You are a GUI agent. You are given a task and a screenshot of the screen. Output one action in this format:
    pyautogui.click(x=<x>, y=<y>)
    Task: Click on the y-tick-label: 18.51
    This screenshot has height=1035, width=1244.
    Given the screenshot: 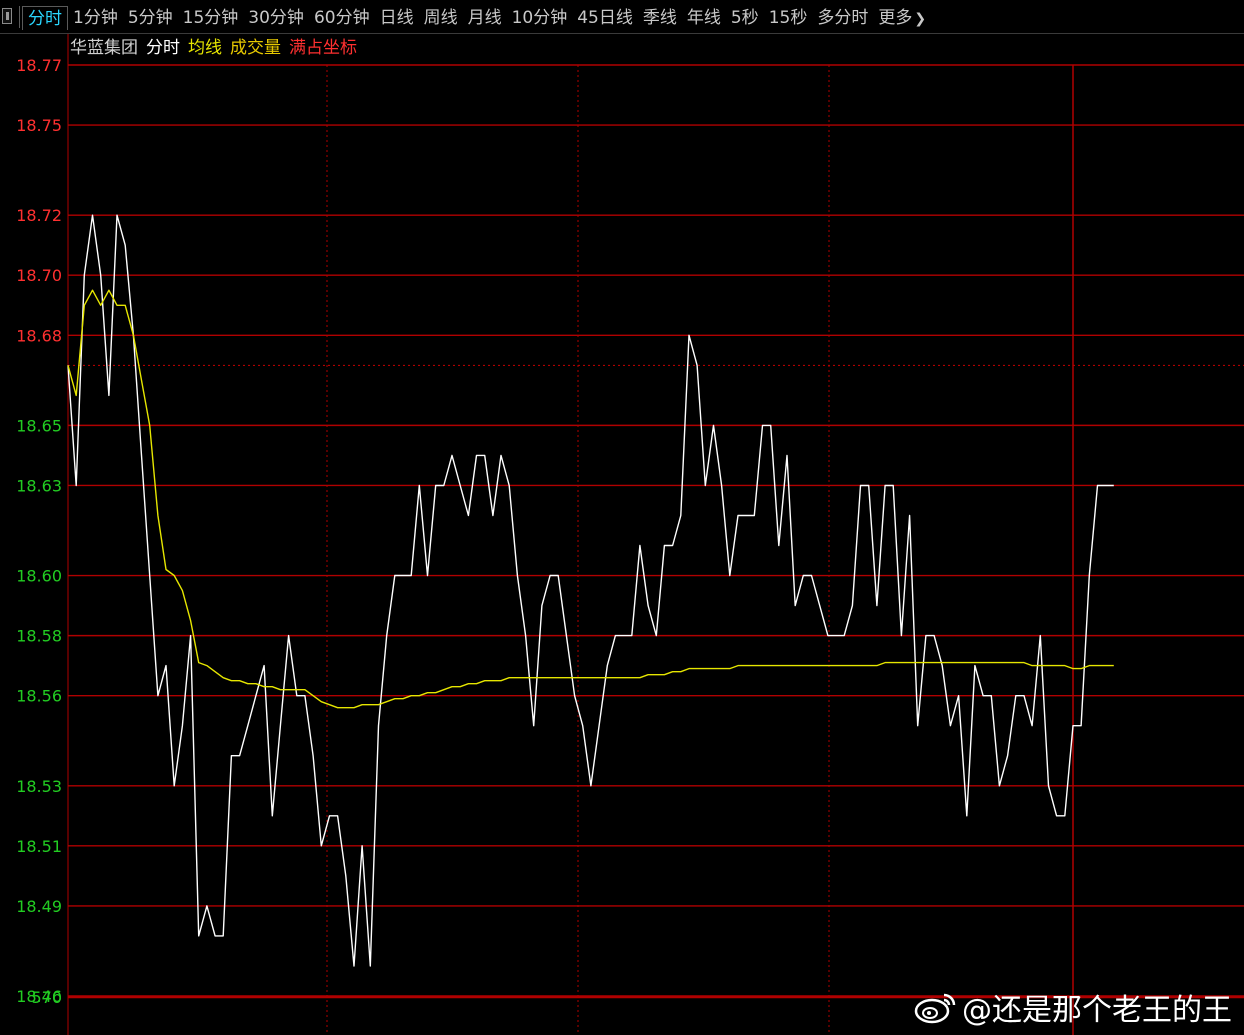 What is the action you would take?
    pyautogui.click(x=39, y=846)
    